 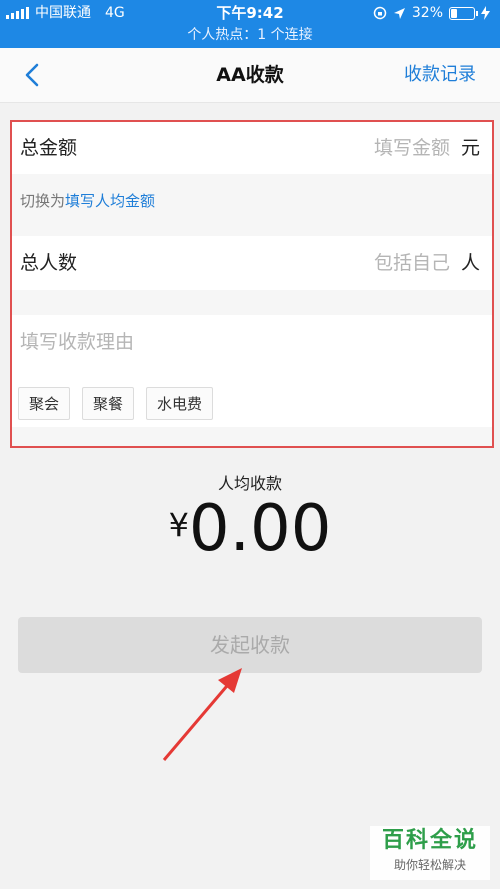 What do you see at coordinates (49, 148) in the screenshot?
I see `total-amount-label: 总金额` at bounding box center [49, 148].